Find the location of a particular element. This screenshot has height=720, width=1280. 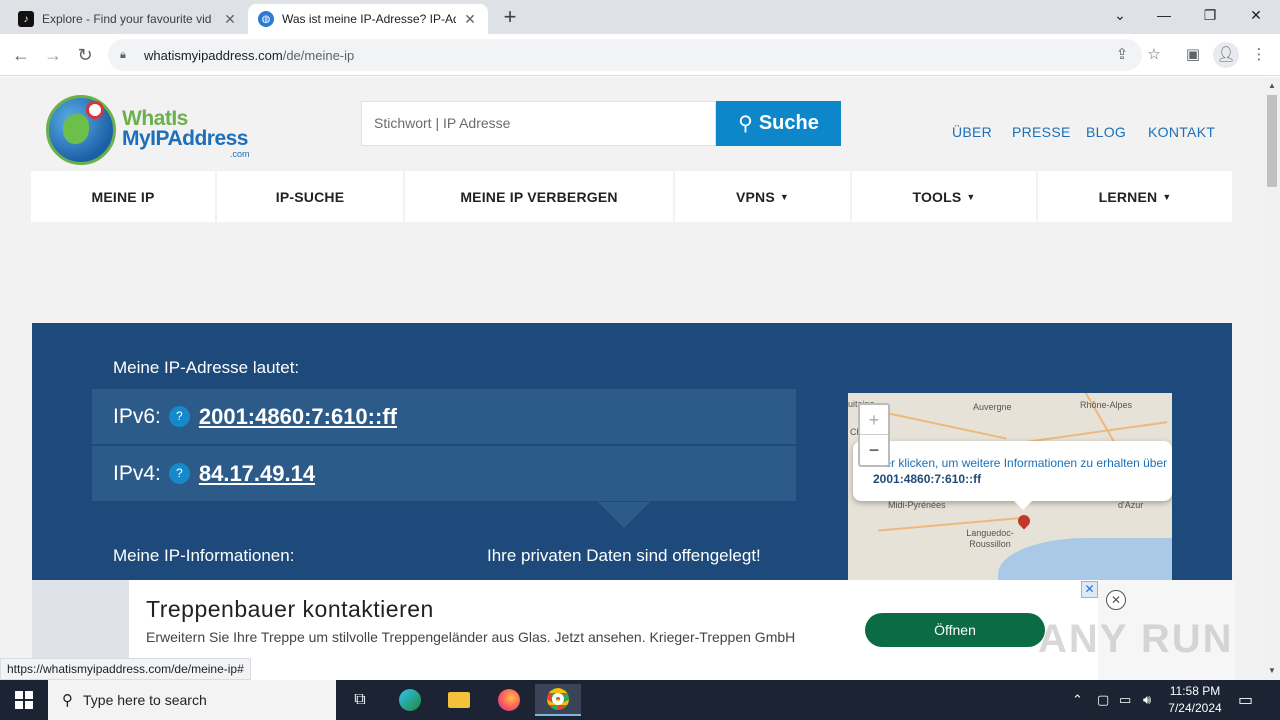

globe-icon: ◍ is located at coordinates (266, 19).